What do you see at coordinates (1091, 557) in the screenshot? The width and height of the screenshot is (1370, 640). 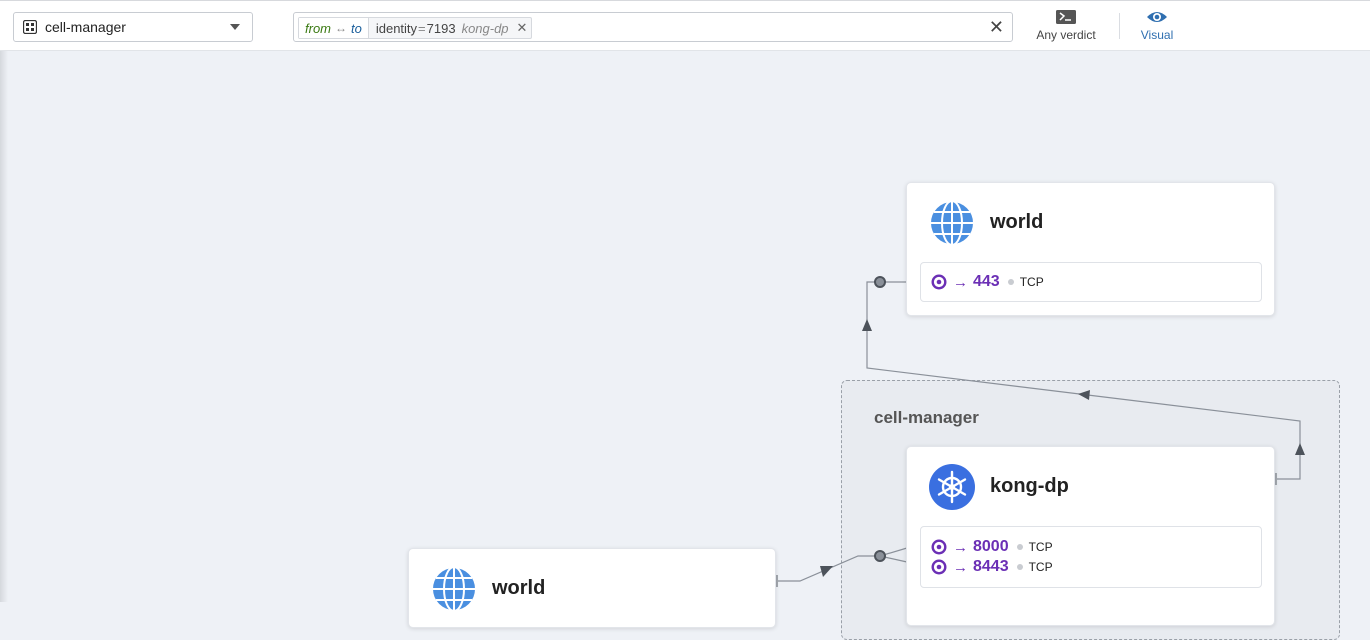 I see `ports-list: → 8000 TCP → 8443 TCP` at bounding box center [1091, 557].